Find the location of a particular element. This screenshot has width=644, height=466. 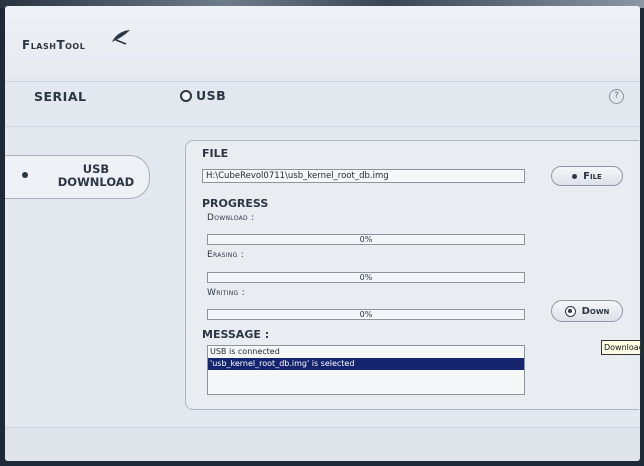

app-title: FlashTool is located at coordinates (54, 45).